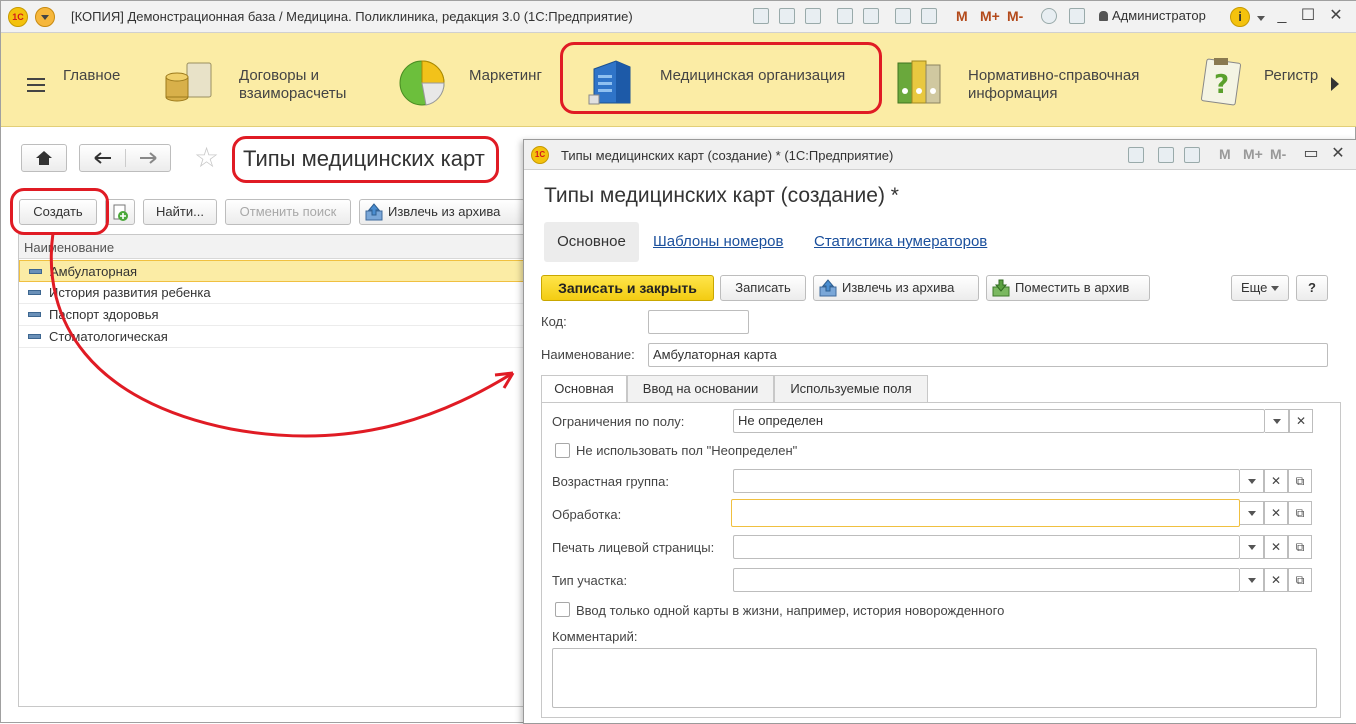 This screenshot has height=724, width=1356. I want to click on user-icon, so click(1103, 16).